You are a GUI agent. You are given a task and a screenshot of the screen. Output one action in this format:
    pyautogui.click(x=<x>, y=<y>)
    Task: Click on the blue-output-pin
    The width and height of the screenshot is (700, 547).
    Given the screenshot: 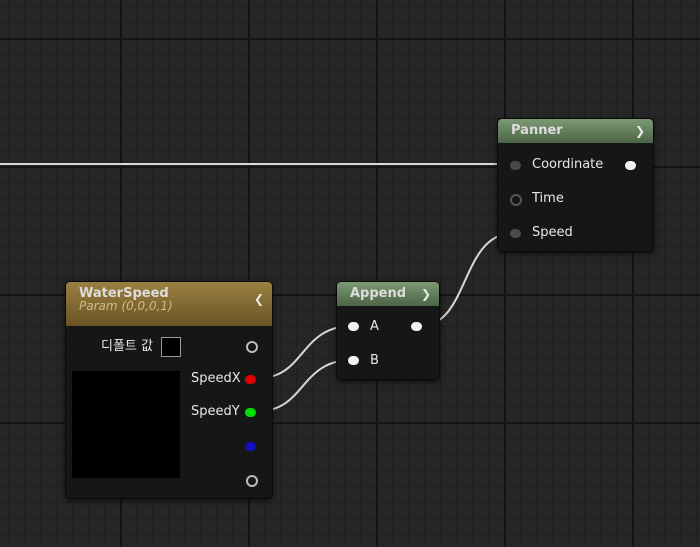 What is the action you would take?
    pyautogui.click(x=250, y=446)
    